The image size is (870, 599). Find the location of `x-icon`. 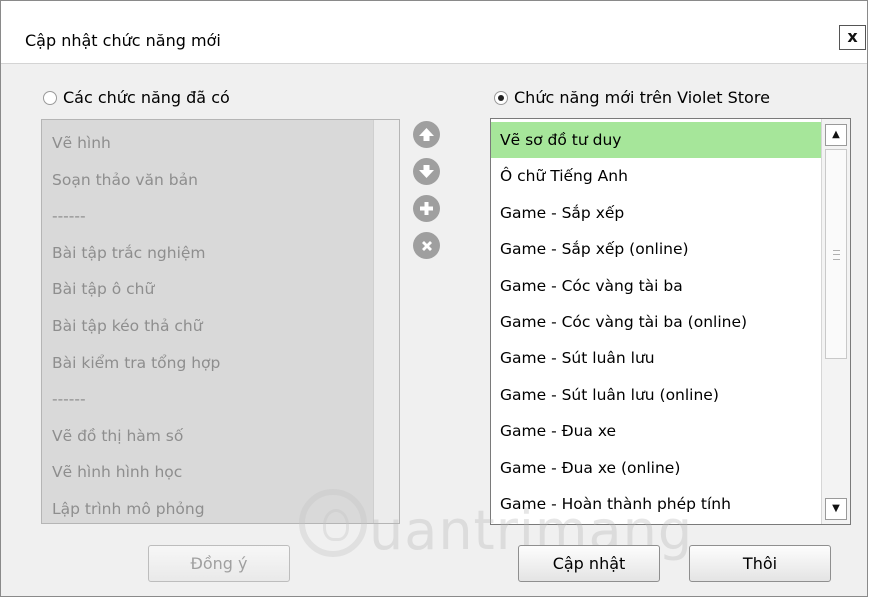

x-icon is located at coordinates (426, 245).